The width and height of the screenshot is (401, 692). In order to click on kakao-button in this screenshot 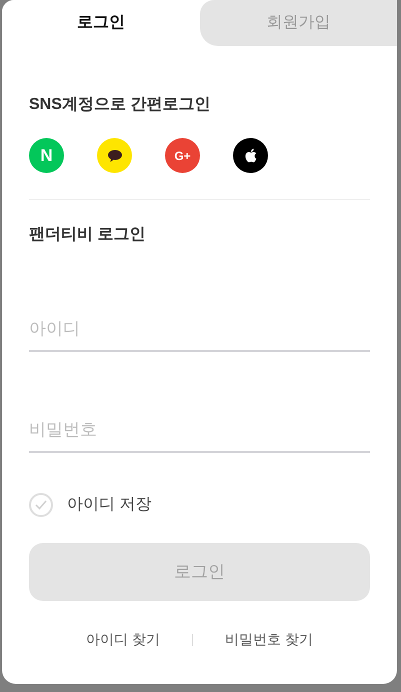, I will do `click(114, 155)`.